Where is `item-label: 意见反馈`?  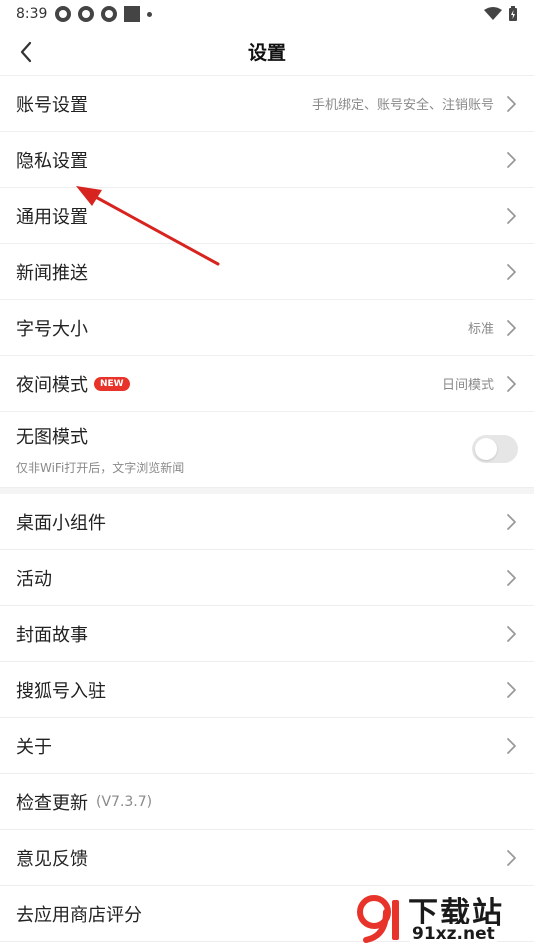
item-label: 意见反馈 is located at coordinates (52, 859).